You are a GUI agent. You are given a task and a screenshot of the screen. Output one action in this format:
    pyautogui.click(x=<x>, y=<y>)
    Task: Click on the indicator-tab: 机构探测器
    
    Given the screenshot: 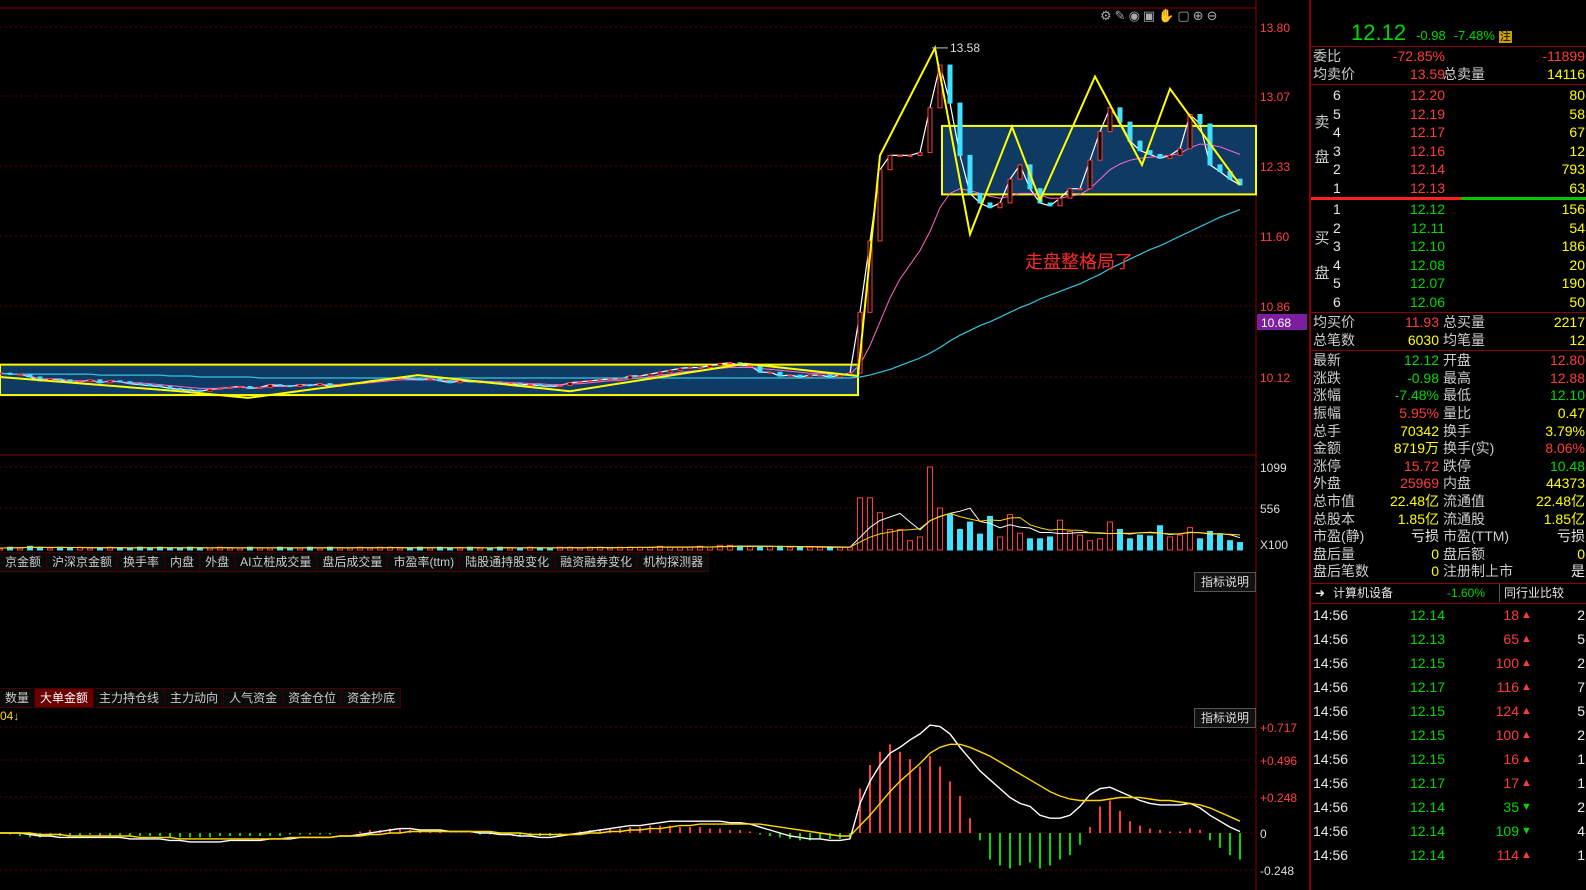 What is the action you would take?
    pyautogui.click(x=674, y=562)
    